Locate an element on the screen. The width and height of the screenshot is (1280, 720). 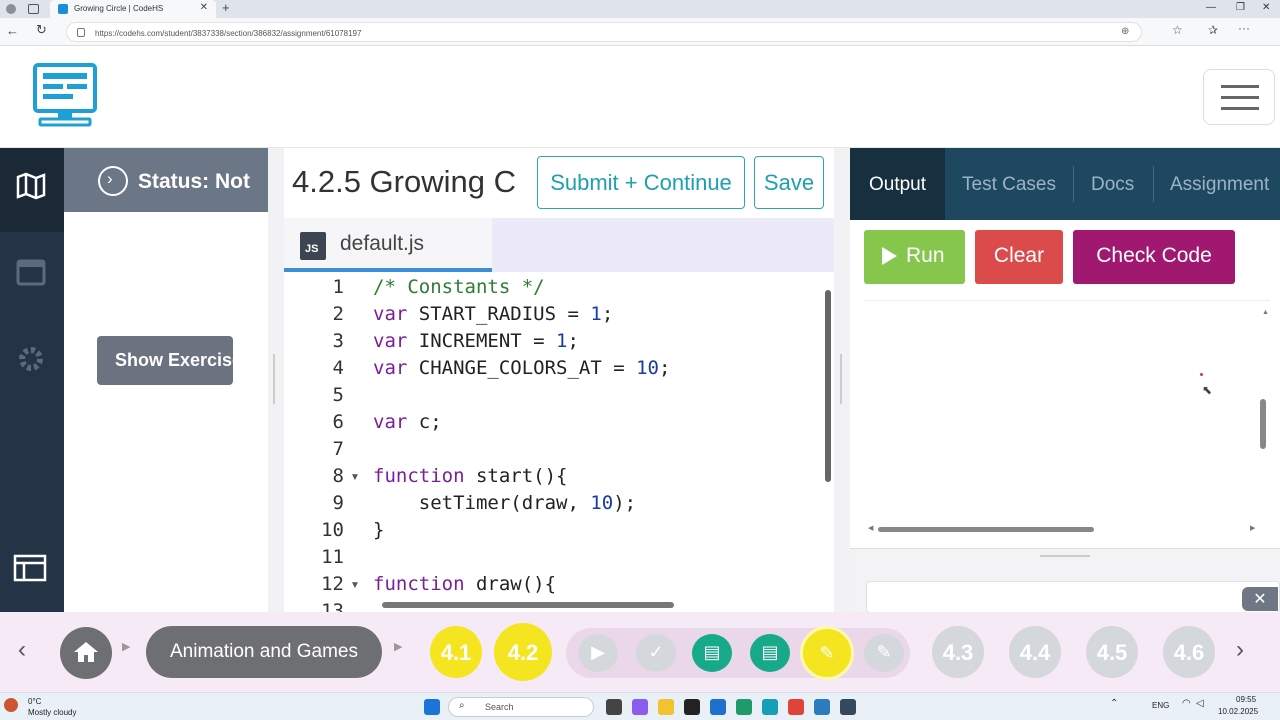
language-indicator: ENG is located at coordinates (1160, 705).